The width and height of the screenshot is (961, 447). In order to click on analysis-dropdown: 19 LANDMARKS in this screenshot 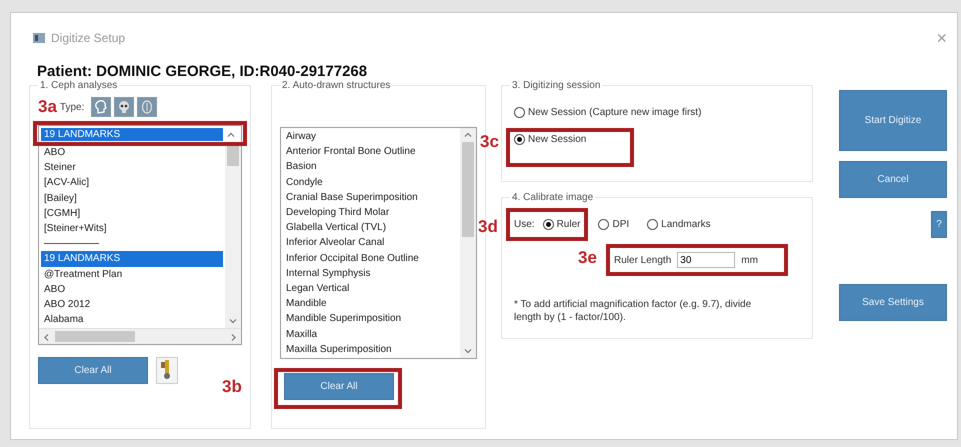, I will do `click(140, 135)`.